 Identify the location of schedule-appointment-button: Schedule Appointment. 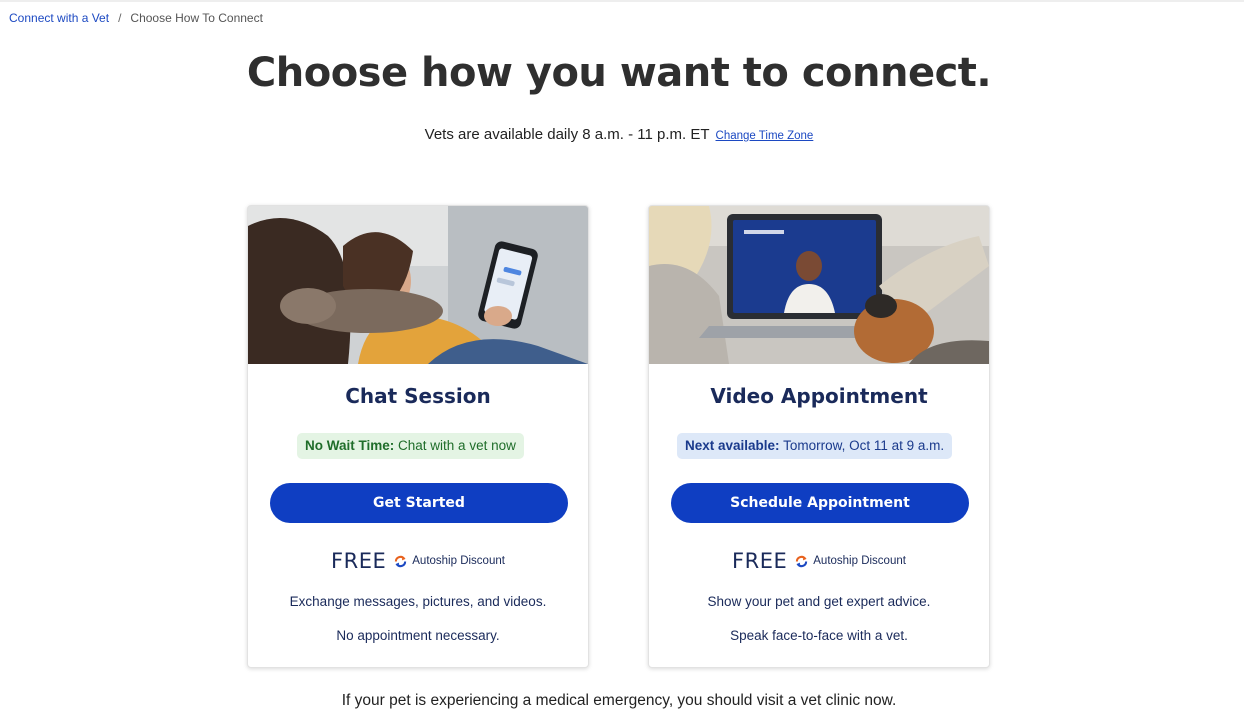
(820, 503).